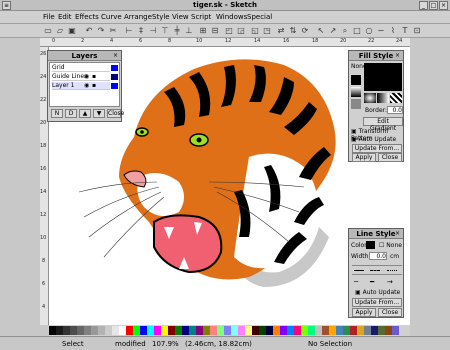 Image resolution: width=450 pixels, height=350 pixels. Describe the element at coordinates (356, 92) in the screenshot. I see `gradient-fill-icon` at that location.